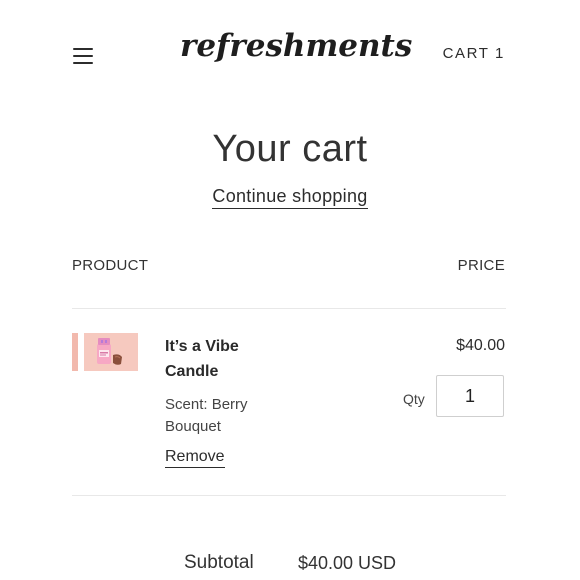  I want to click on continue-shopping-wrap: Continue shopping, so click(290, 197).